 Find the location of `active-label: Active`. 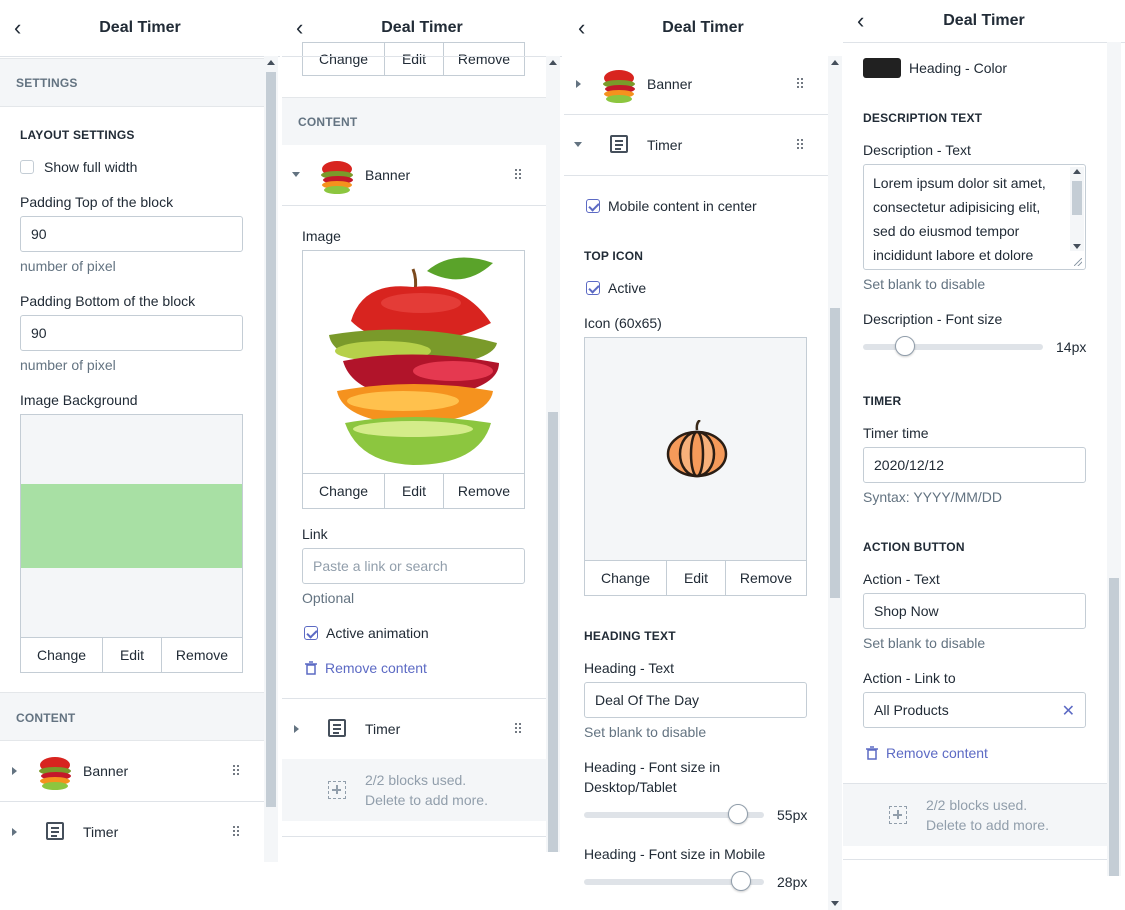

active-label: Active is located at coordinates (627, 288).